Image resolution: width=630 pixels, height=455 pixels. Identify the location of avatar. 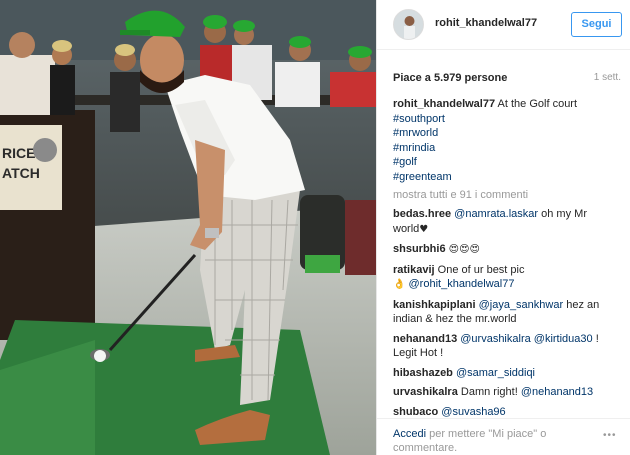
(408, 24).